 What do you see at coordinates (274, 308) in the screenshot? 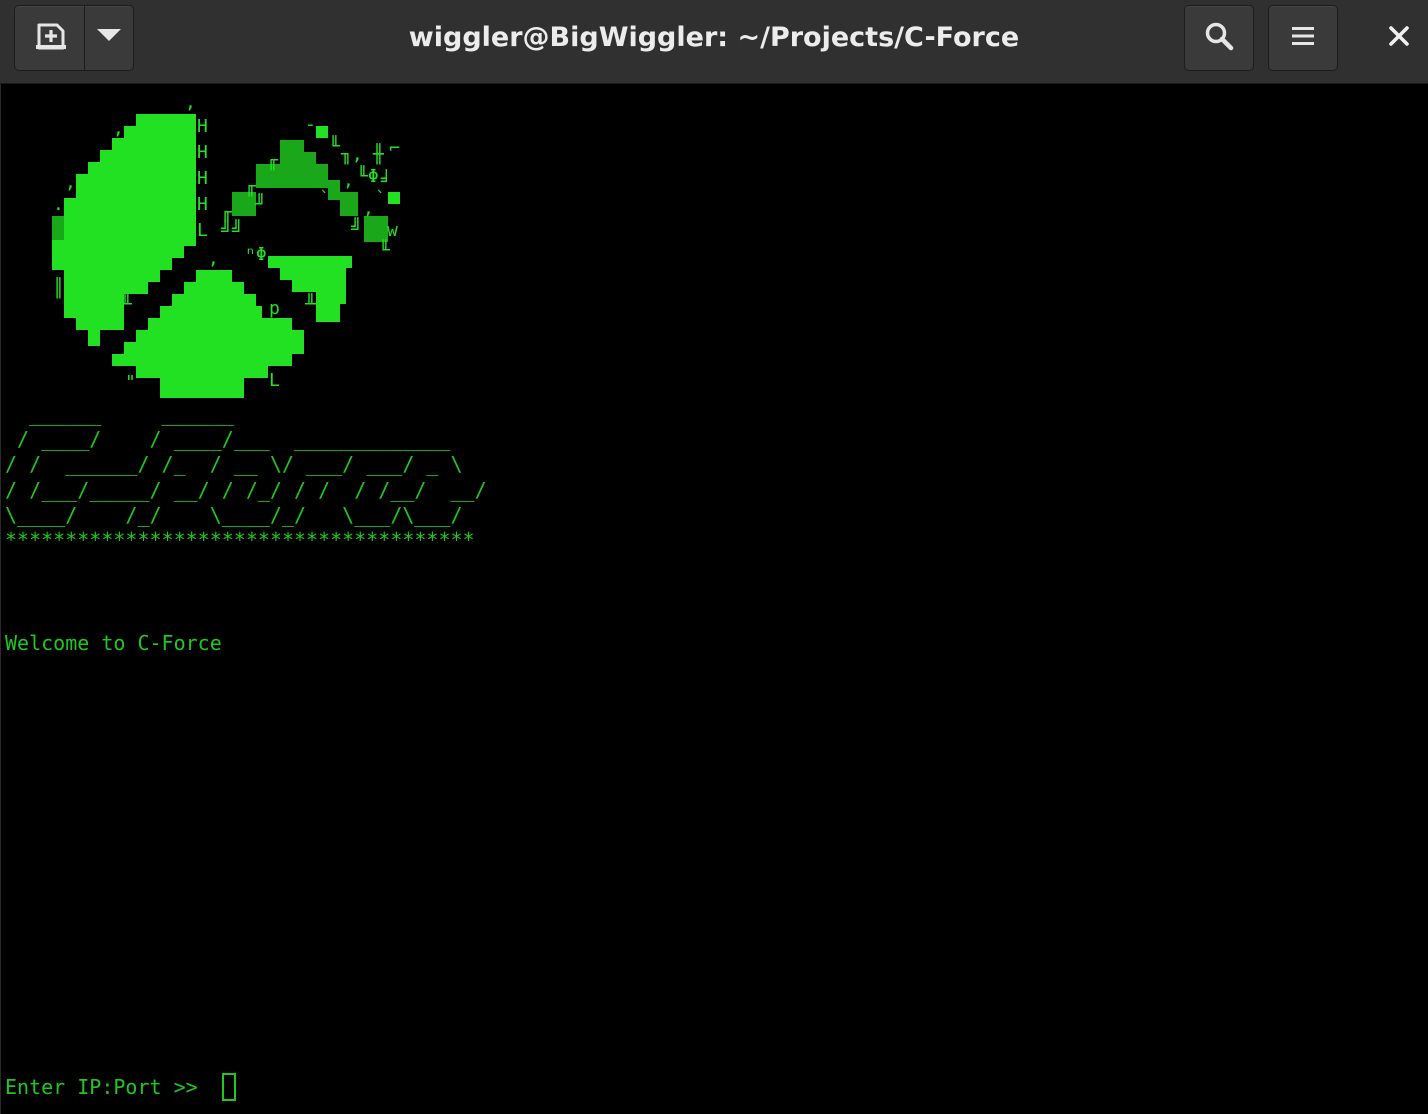
I see `svg-text: p` at bounding box center [274, 308].